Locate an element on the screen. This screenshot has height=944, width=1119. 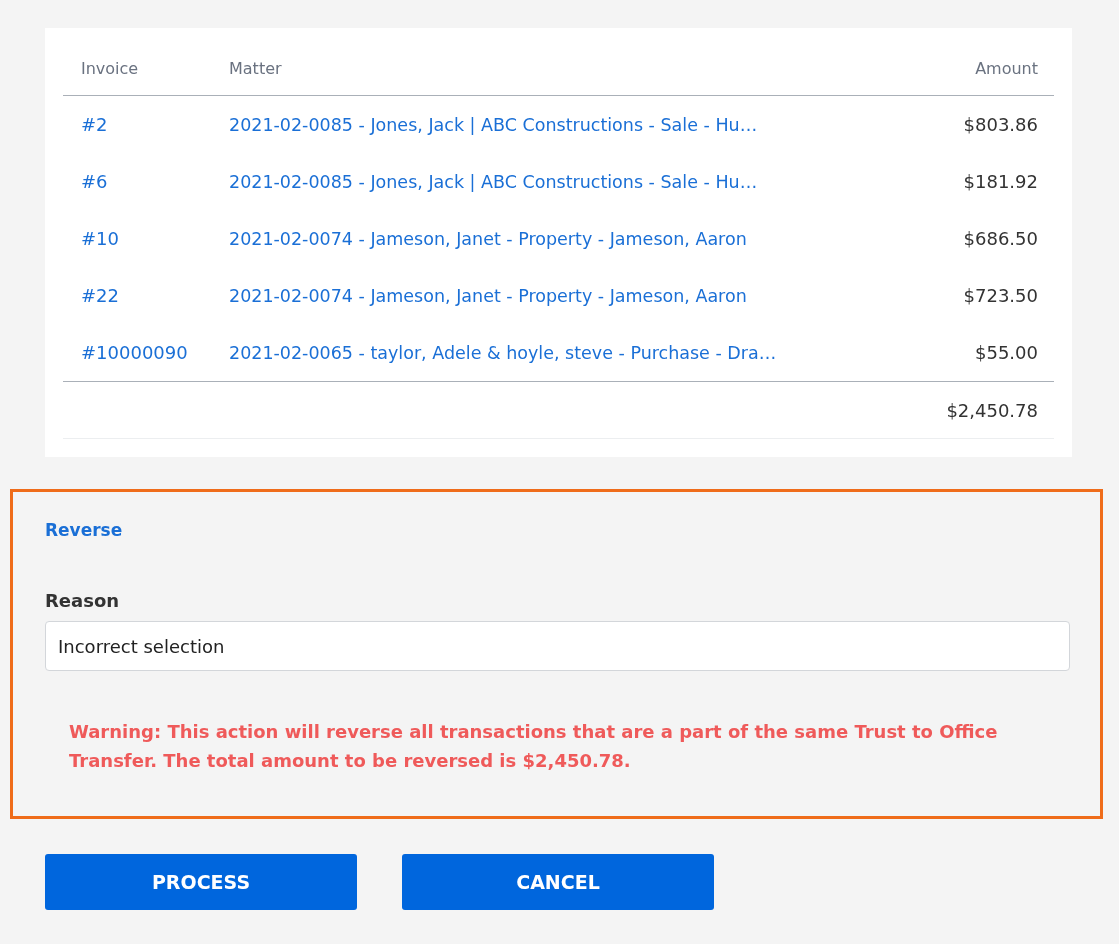
warning-text: Warning: This action will reverse all transactions that are a part of the same Trust to Office Transfer. The total amount to be reversed is $2,450.78. is located at coordinates (533, 746).